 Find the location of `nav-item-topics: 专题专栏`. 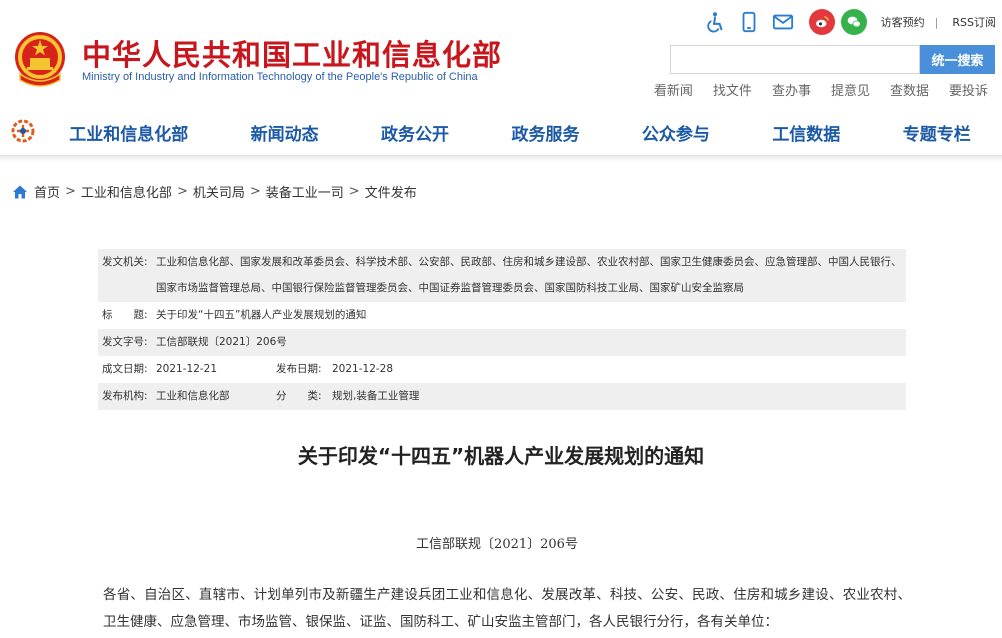

nav-item-topics: 专题专栏 is located at coordinates (937, 132).